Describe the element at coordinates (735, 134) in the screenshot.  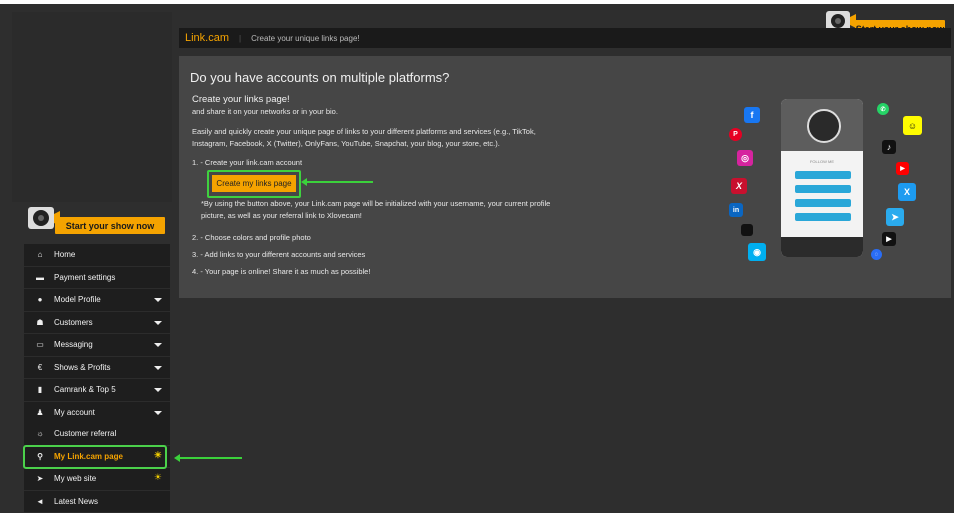
I see `pinterest-icon: P` at that location.